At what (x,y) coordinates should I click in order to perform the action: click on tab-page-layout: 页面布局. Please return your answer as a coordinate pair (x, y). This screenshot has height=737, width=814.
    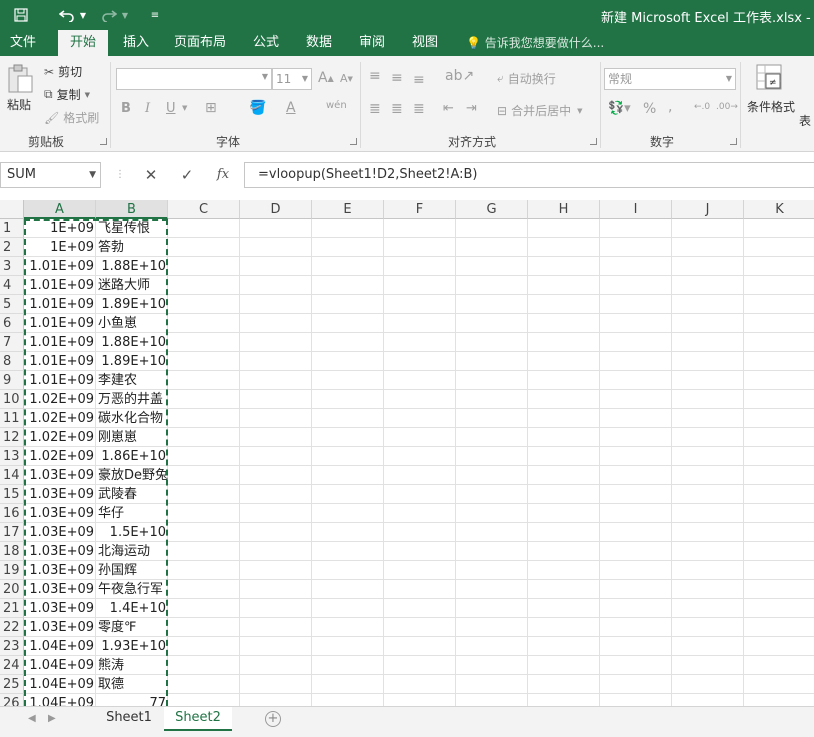
    Looking at the image, I should click on (200, 43).